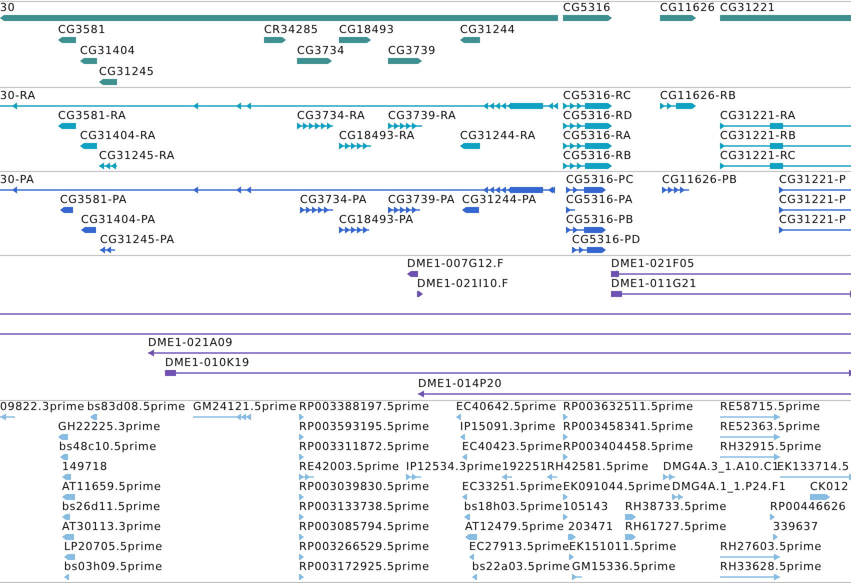 The width and height of the screenshot is (851, 583). Describe the element at coordinates (628, 427) in the screenshot. I see `feature-label: RP003458341.5prime` at that location.